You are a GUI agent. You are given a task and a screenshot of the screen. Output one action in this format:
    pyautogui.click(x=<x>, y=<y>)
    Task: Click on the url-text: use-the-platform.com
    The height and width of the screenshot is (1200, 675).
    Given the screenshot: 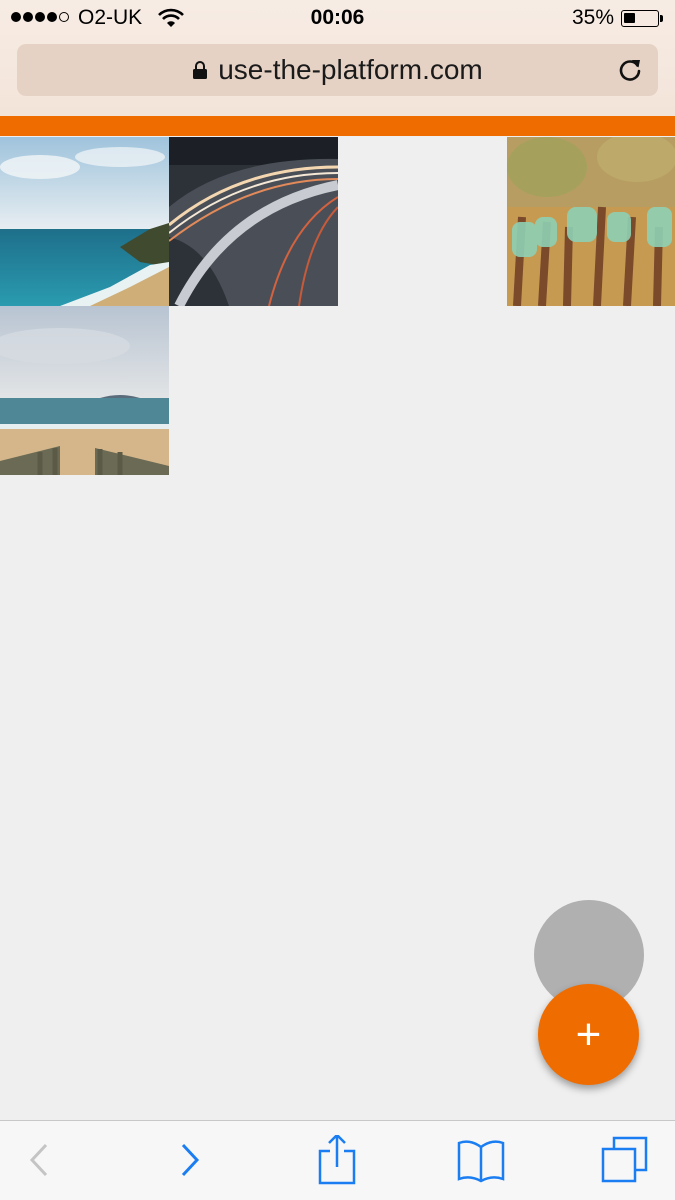 What is the action you would take?
    pyautogui.click(x=350, y=70)
    